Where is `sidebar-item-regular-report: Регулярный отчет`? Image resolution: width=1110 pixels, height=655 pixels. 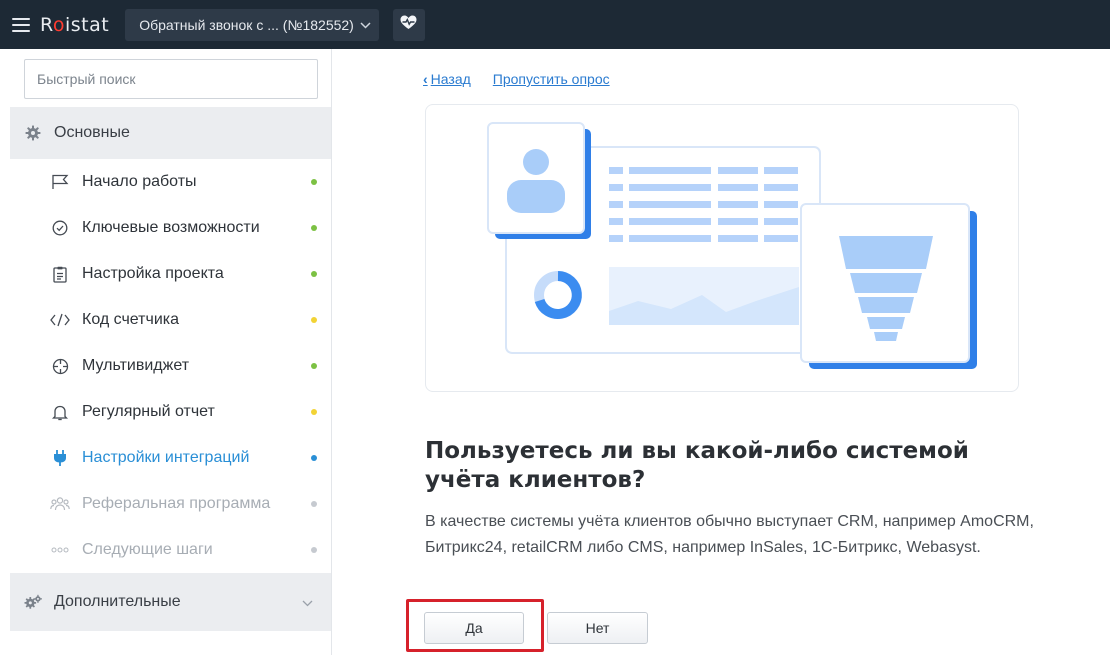 sidebar-item-regular-report: Регулярный отчет is located at coordinates (170, 412).